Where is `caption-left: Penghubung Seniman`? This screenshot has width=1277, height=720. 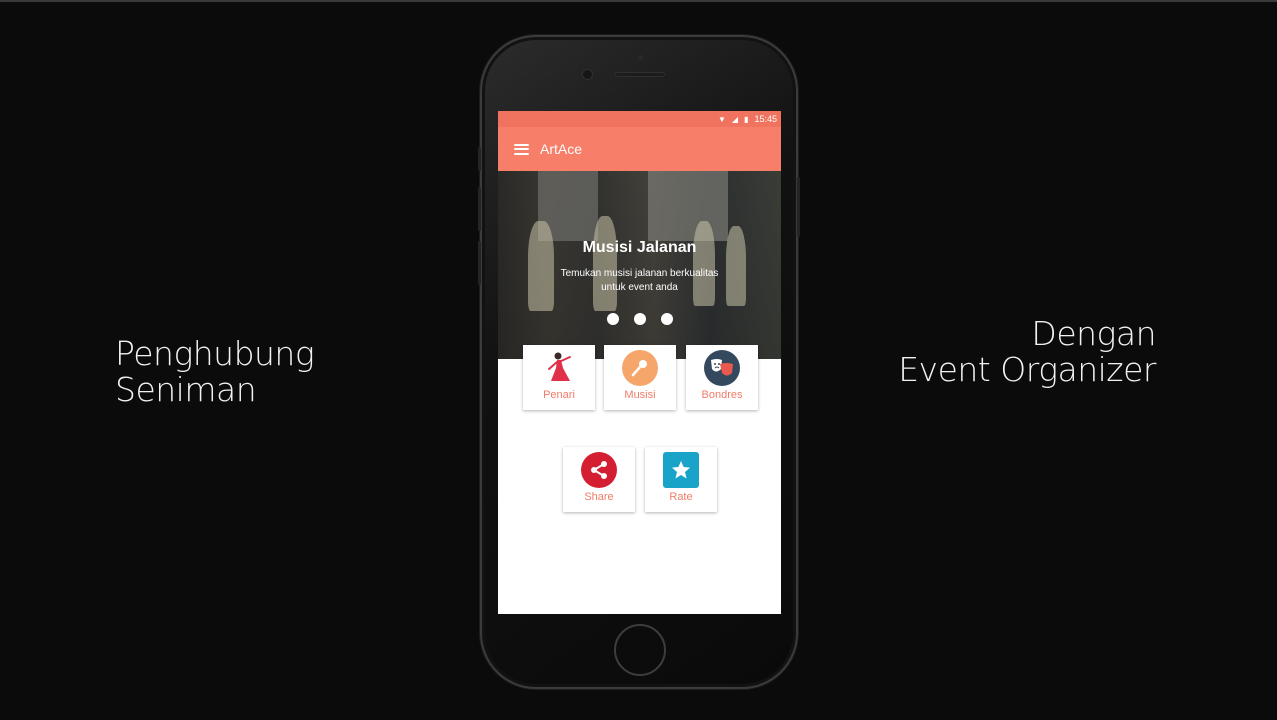
caption-left: Penghubung Seniman is located at coordinates (215, 371).